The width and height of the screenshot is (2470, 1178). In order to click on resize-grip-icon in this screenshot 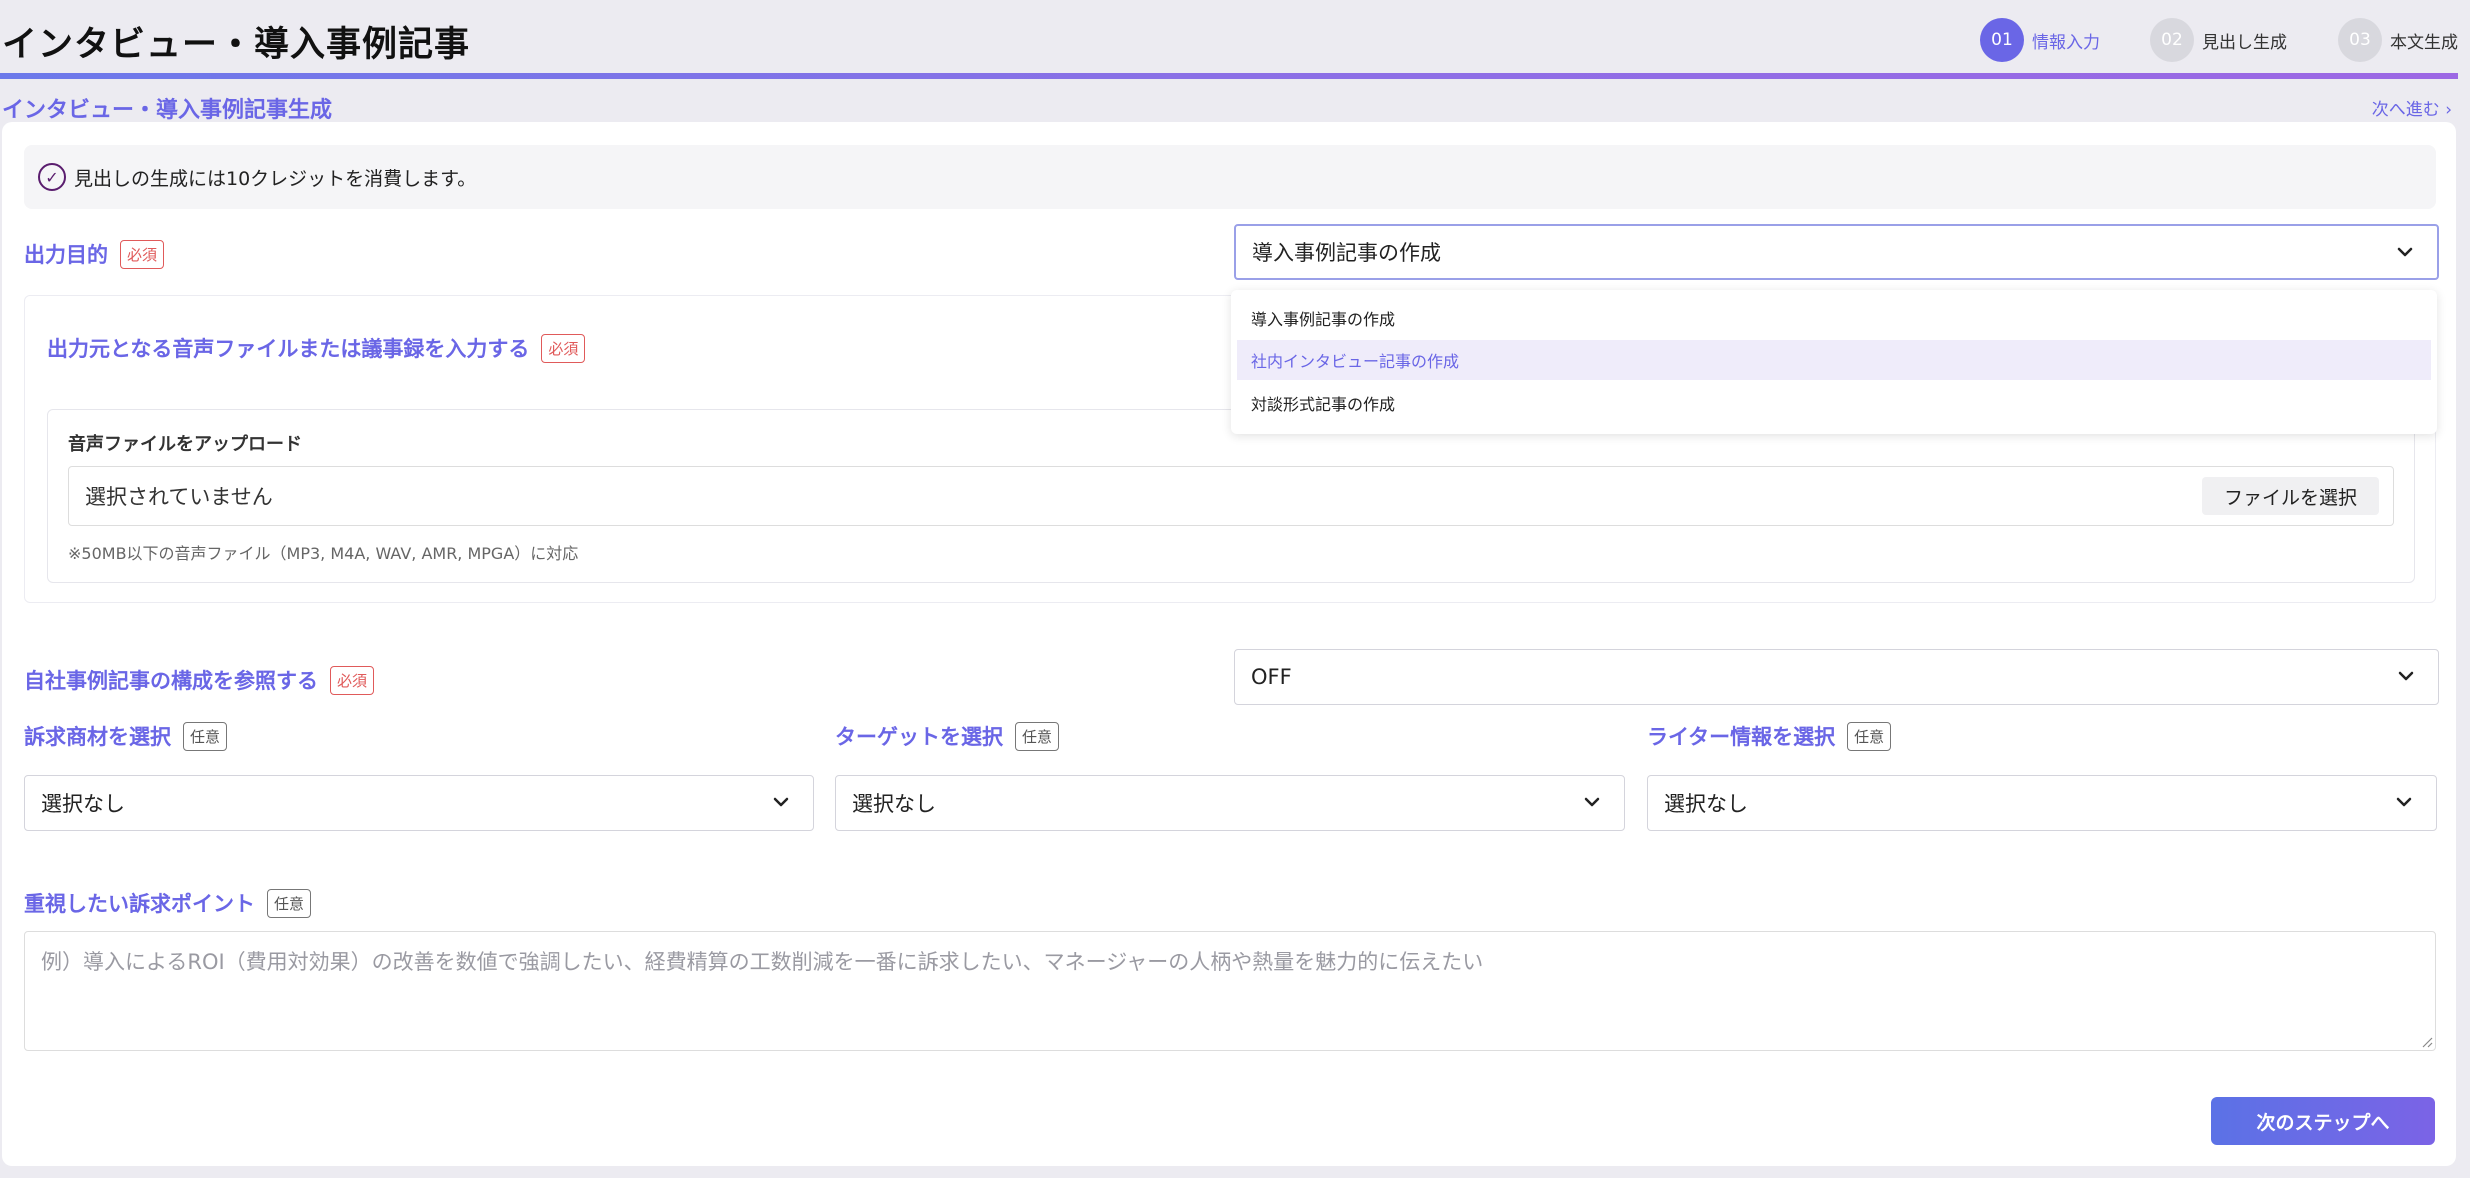, I will do `click(2426, 1041)`.